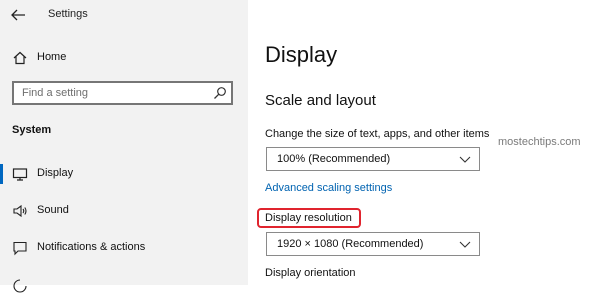 The height and width of the screenshot is (299, 600). I want to click on scale-dropdown: 100% (Recommended), so click(373, 159).